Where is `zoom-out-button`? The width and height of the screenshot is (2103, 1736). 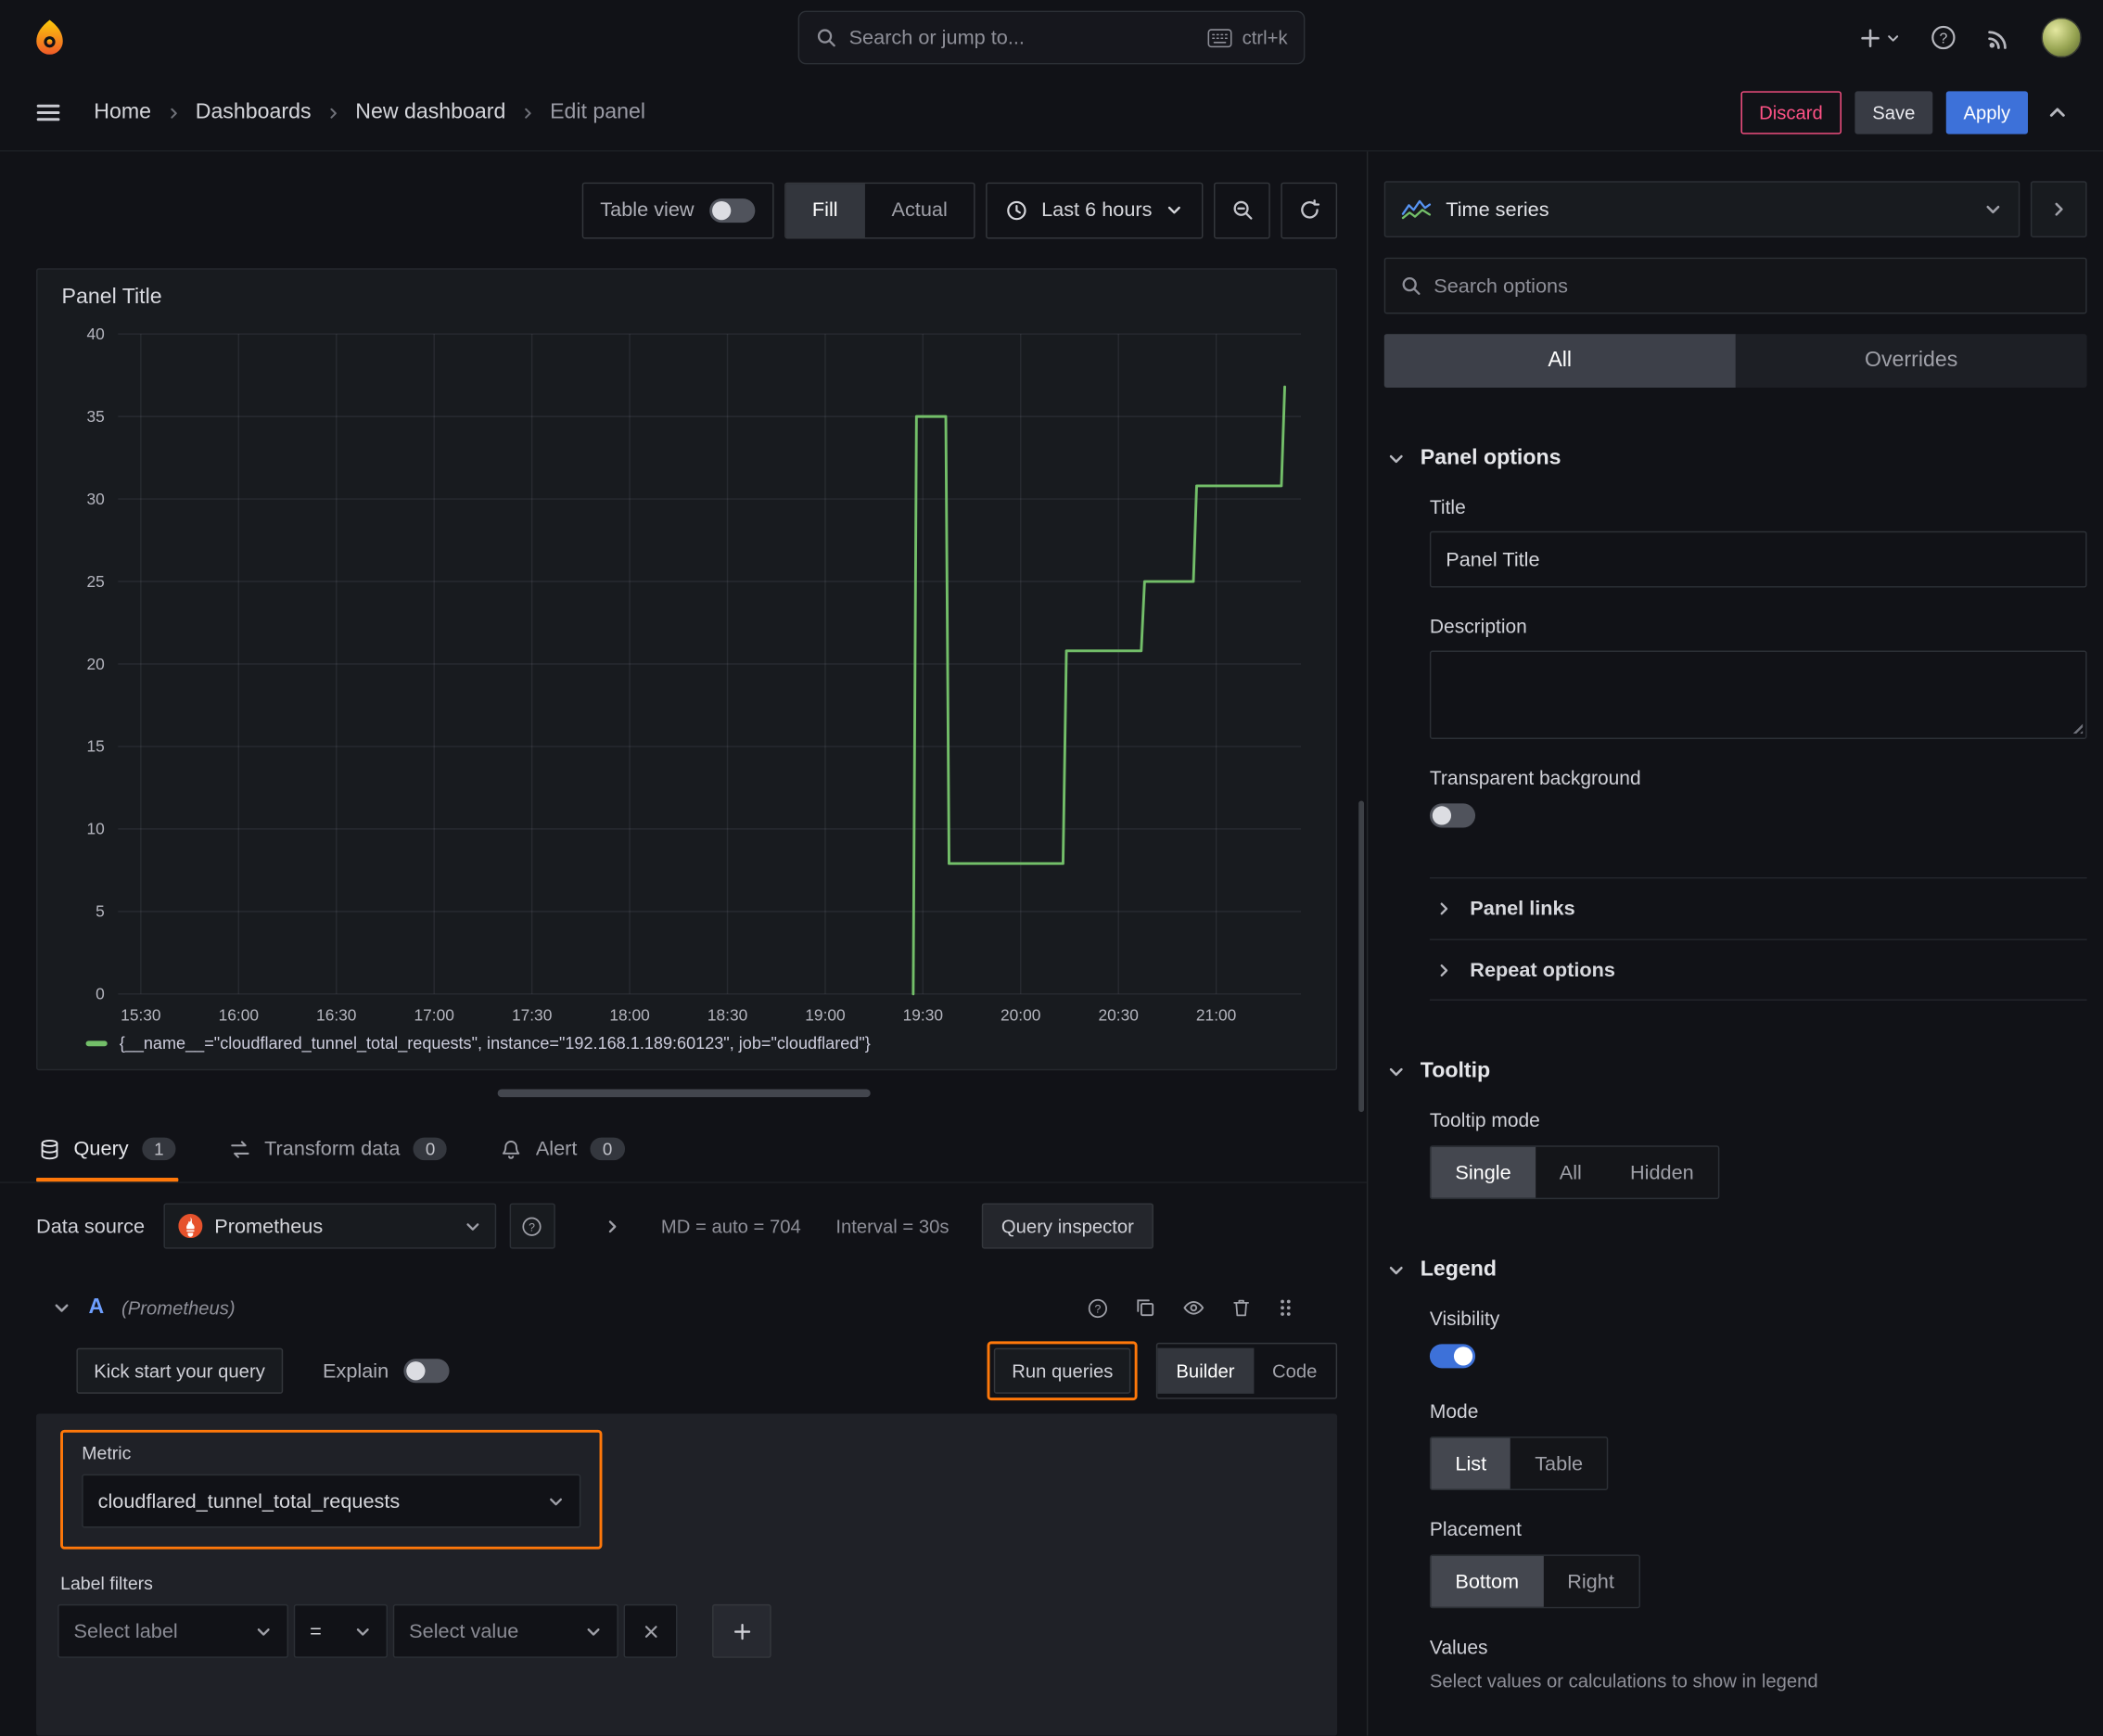 zoom-out-button is located at coordinates (1242, 209).